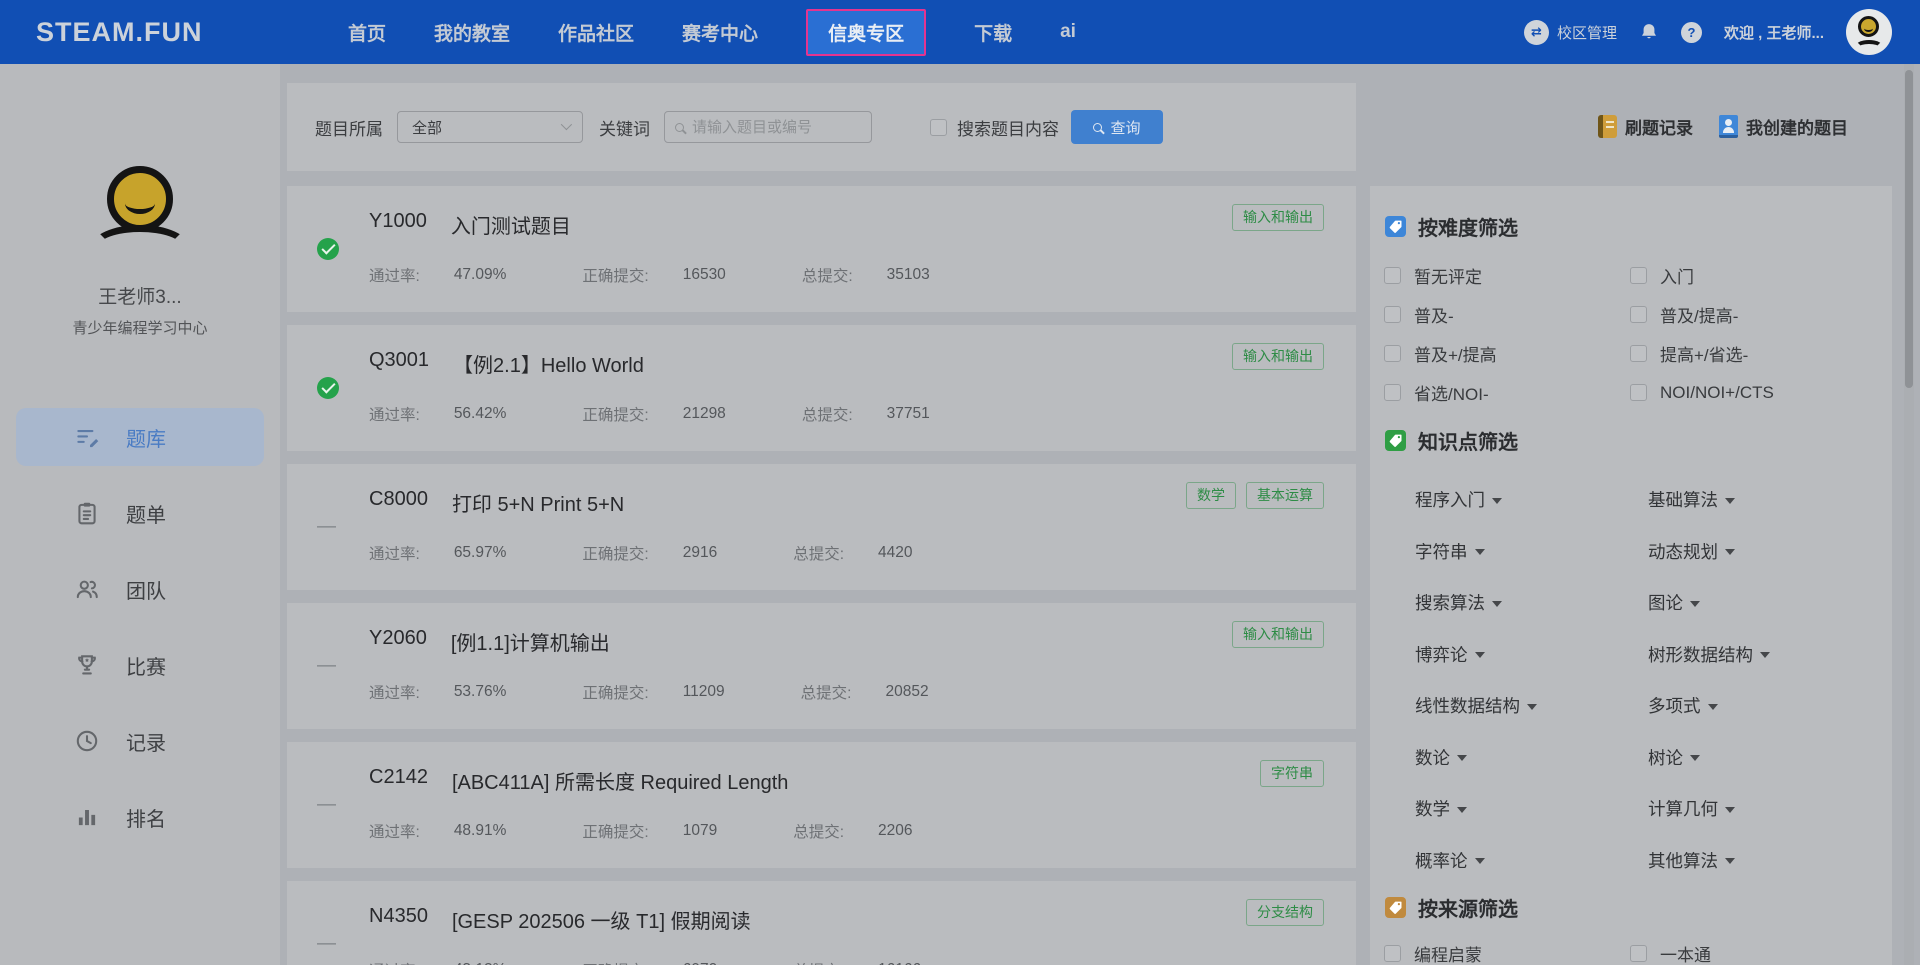 This screenshot has width=1920, height=965. Describe the element at coordinates (1451, 907) in the screenshot. I see `source-section-header: 按来源筛选` at that location.